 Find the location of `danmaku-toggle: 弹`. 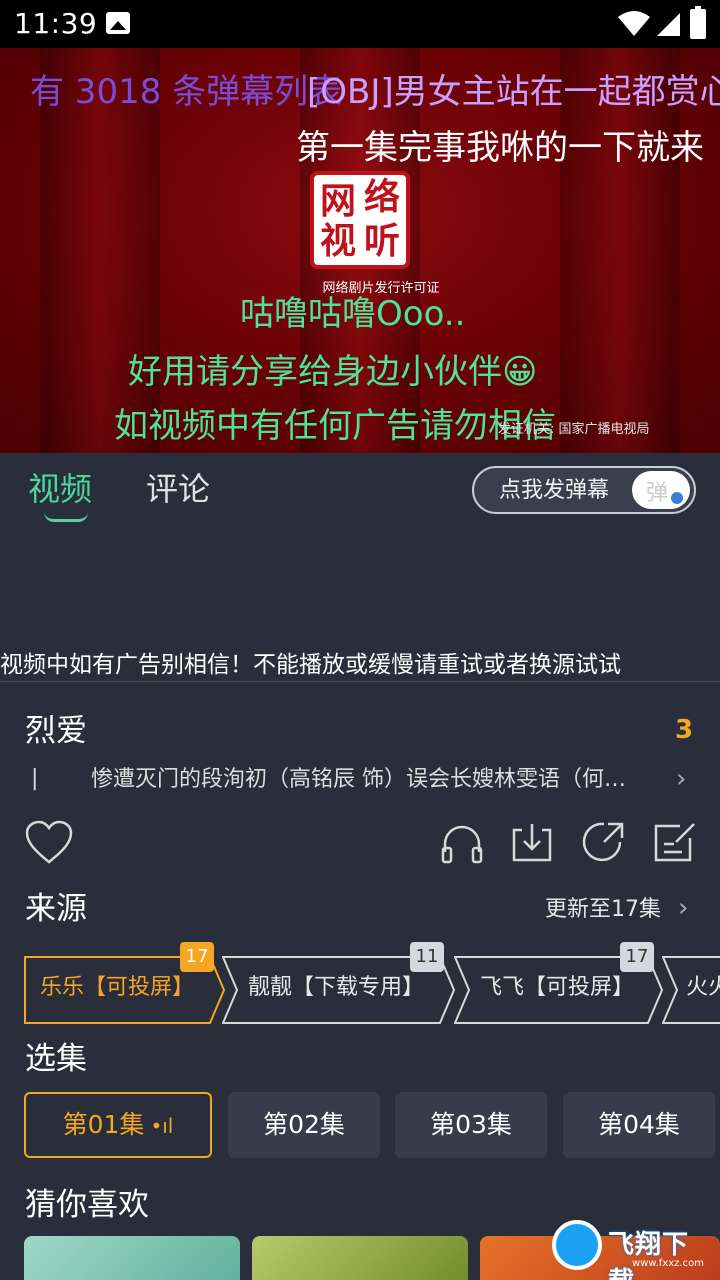

danmaku-toggle: 弹 is located at coordinates (661, 490).